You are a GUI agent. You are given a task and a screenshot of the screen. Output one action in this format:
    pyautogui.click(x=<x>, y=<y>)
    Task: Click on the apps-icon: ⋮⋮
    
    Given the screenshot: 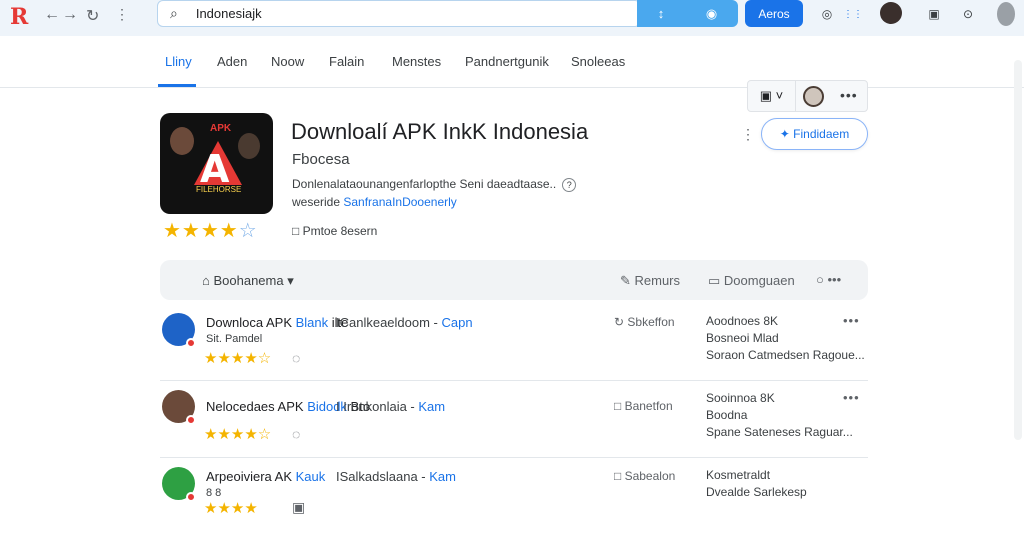 What is the action you would take?
    pyautogui.click(x=853, y=14)
    